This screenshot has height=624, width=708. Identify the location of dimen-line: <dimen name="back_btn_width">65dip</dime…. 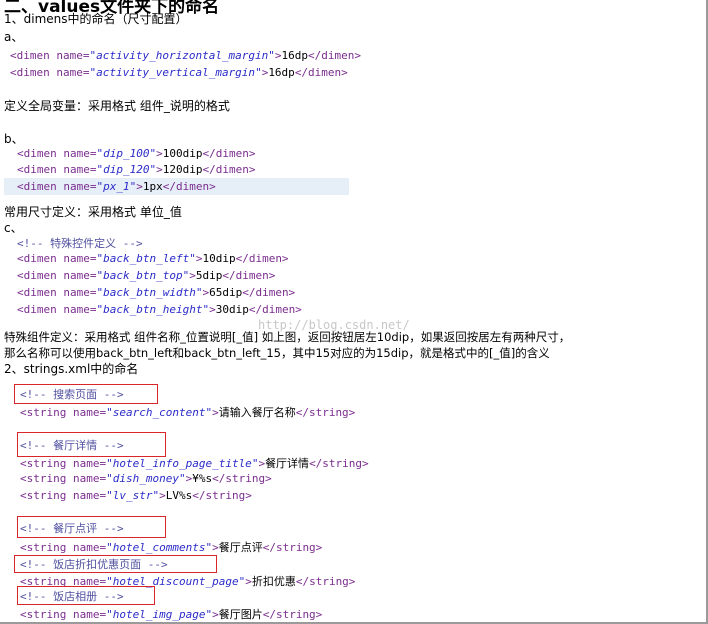
(156, 292).